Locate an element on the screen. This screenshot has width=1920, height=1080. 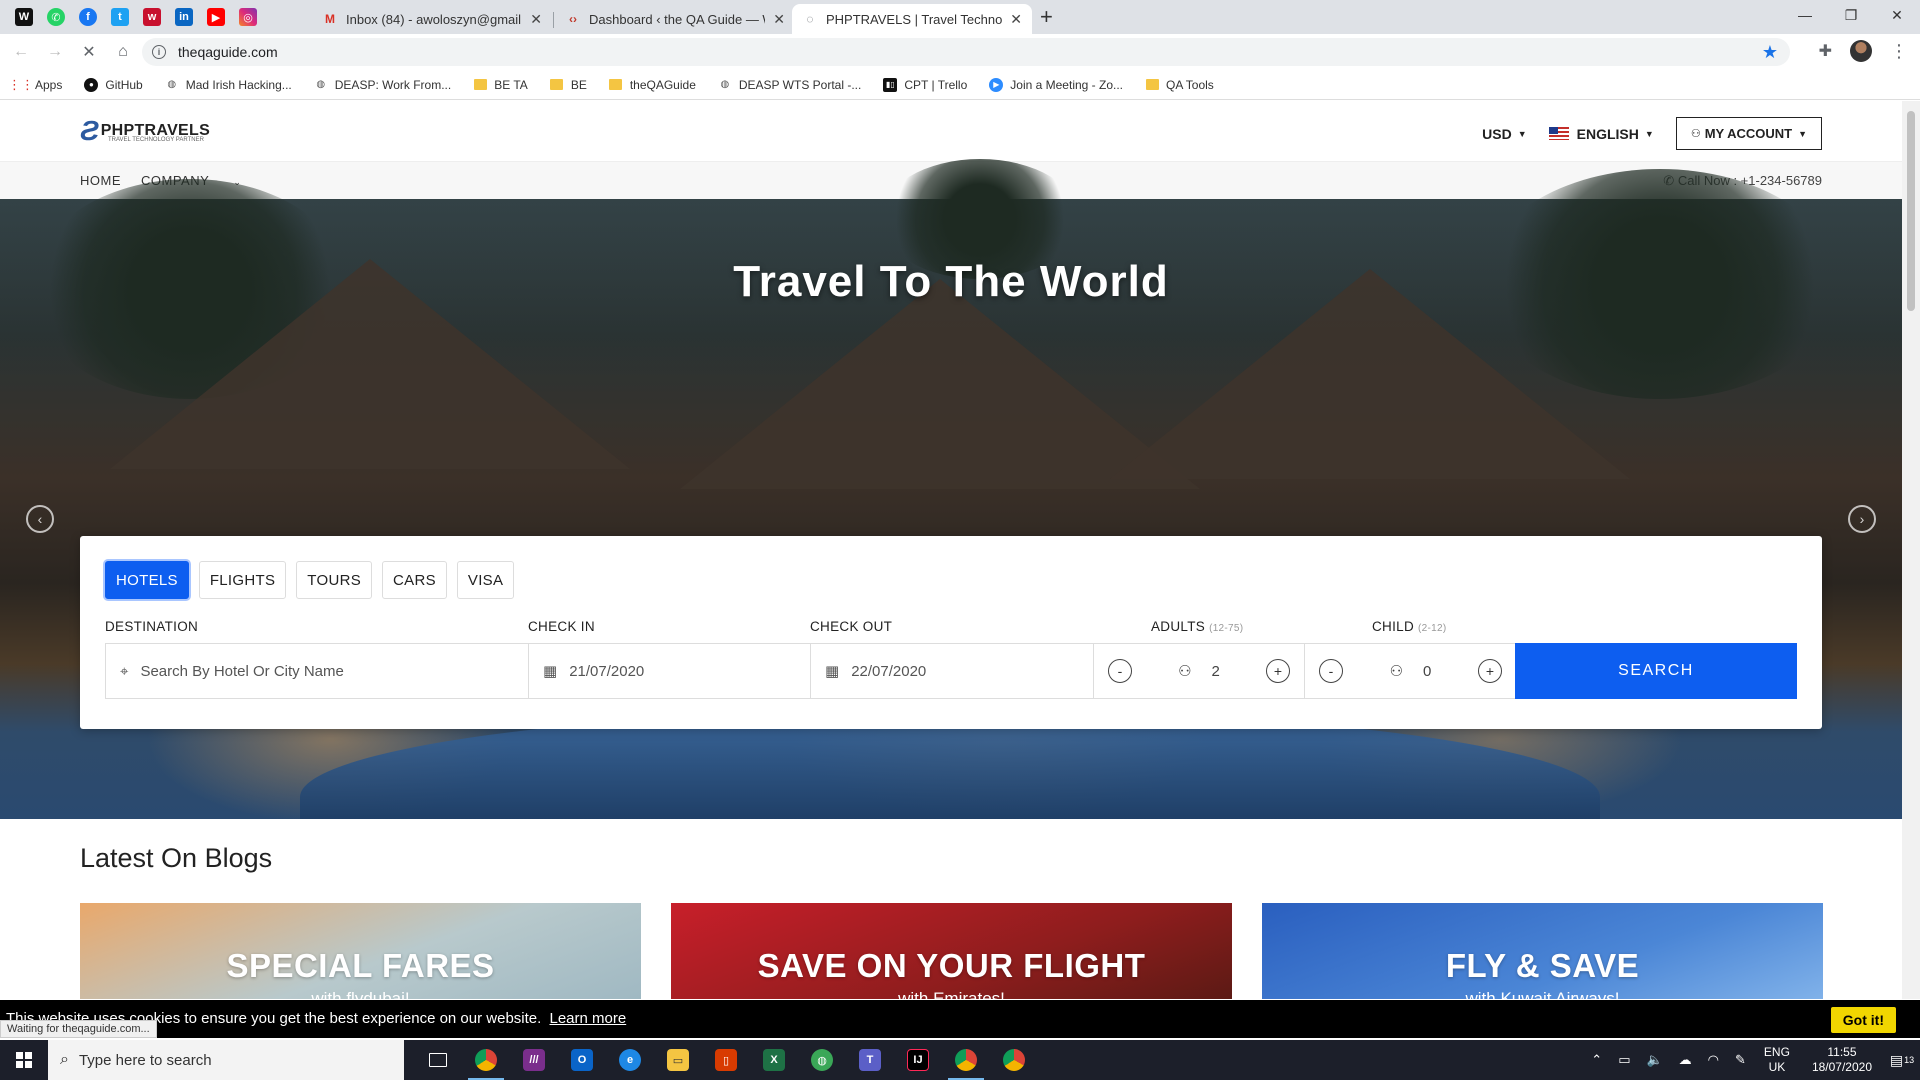
child-decrement-button: - is located at coordinates (1331, 671).